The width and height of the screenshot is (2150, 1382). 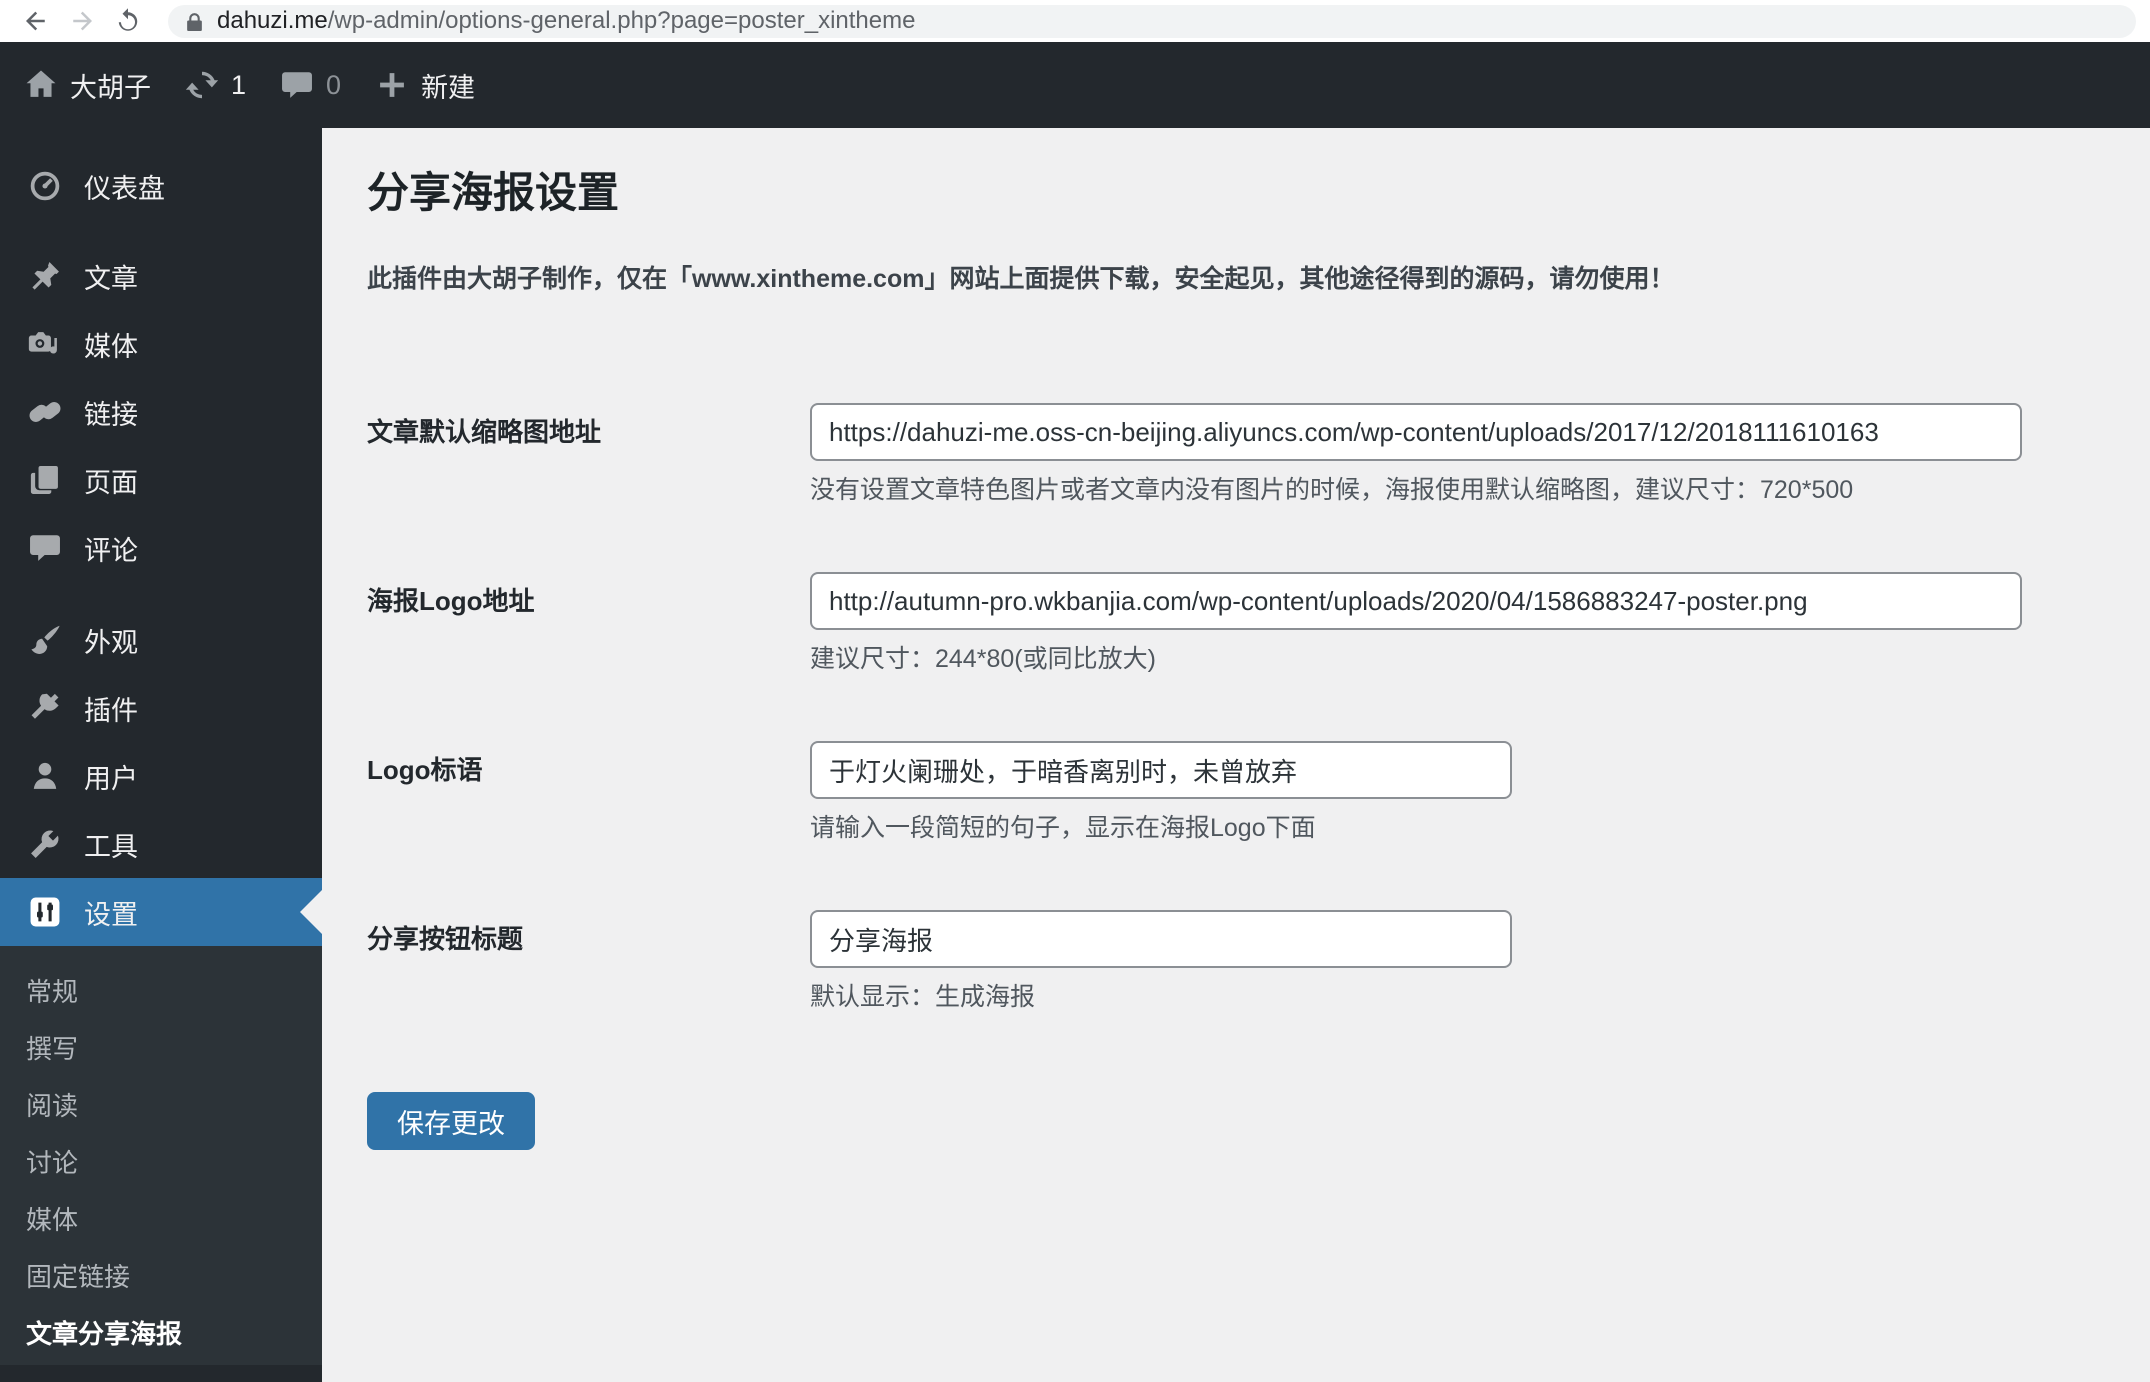 I want to click on sidebar-item-comments: 评论, so click(x=161, y=548).